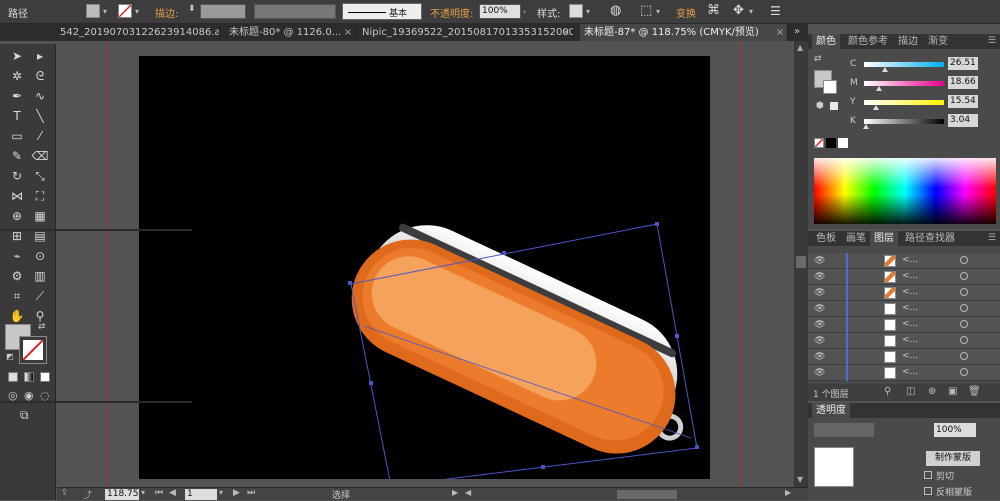 The height and width of the screenshot is (501, 1000). I want to click on share-icon: ⇪, so click(65, 493).